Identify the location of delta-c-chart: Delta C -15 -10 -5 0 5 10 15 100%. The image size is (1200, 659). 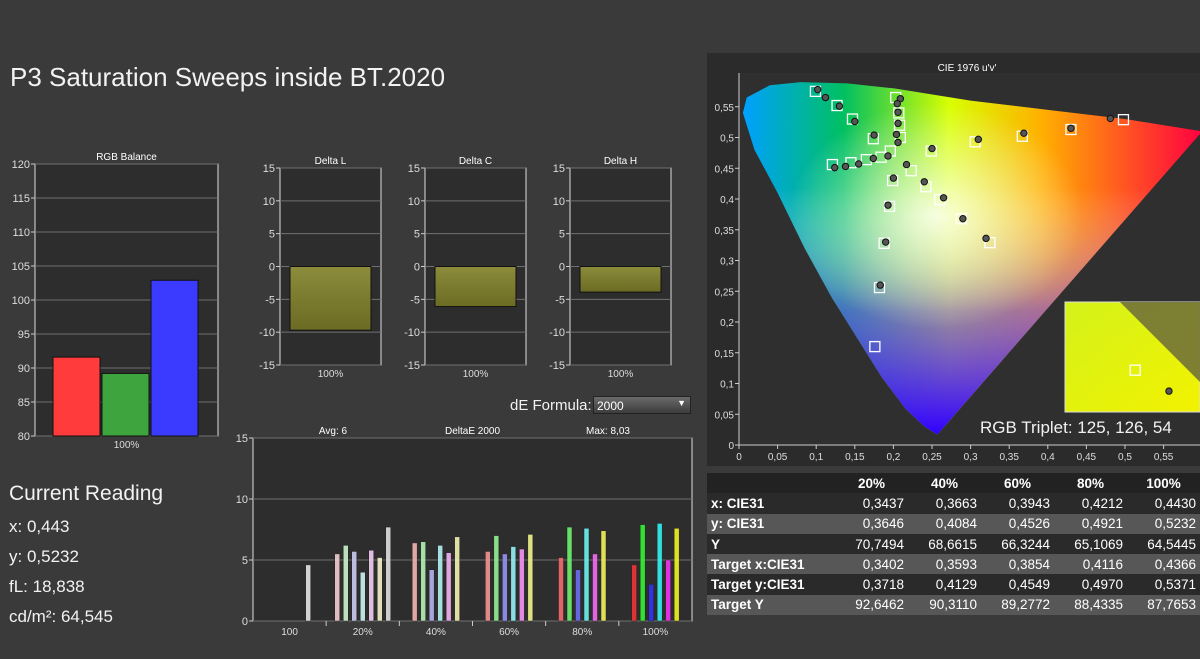
(465, 268).